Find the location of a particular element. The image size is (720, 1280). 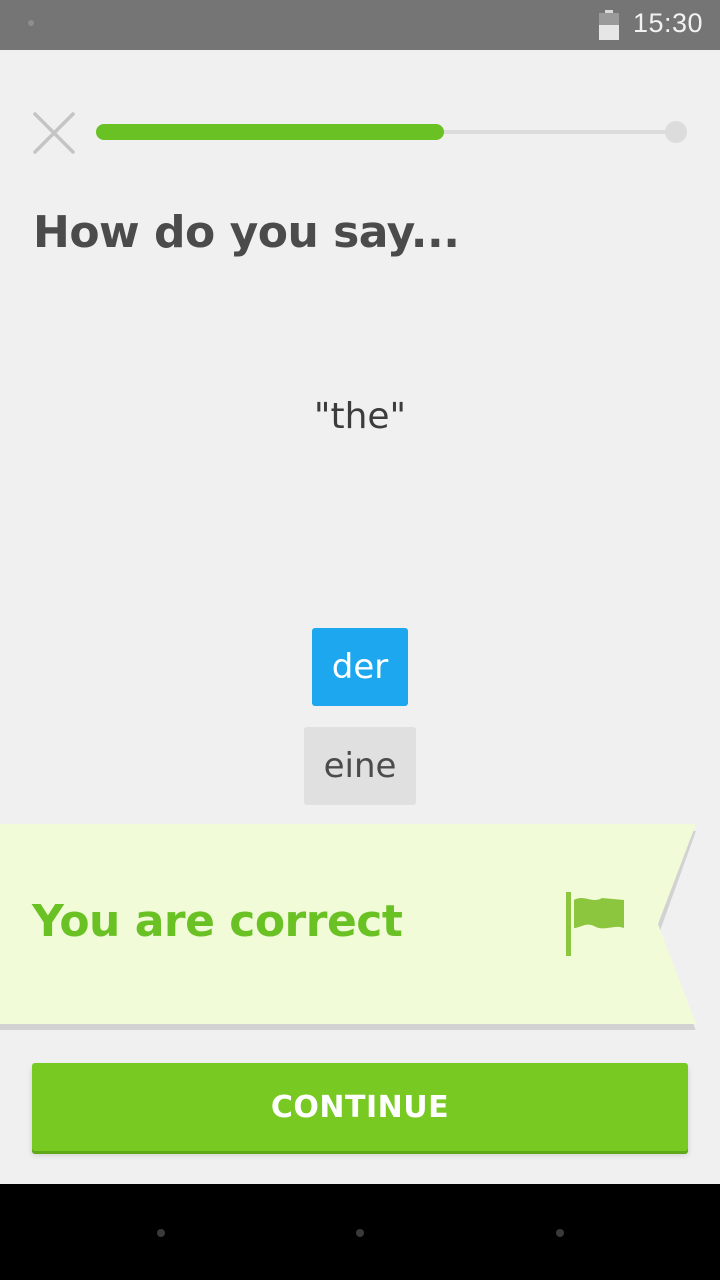

option-eine: eine is located at coordinates (360, 766).